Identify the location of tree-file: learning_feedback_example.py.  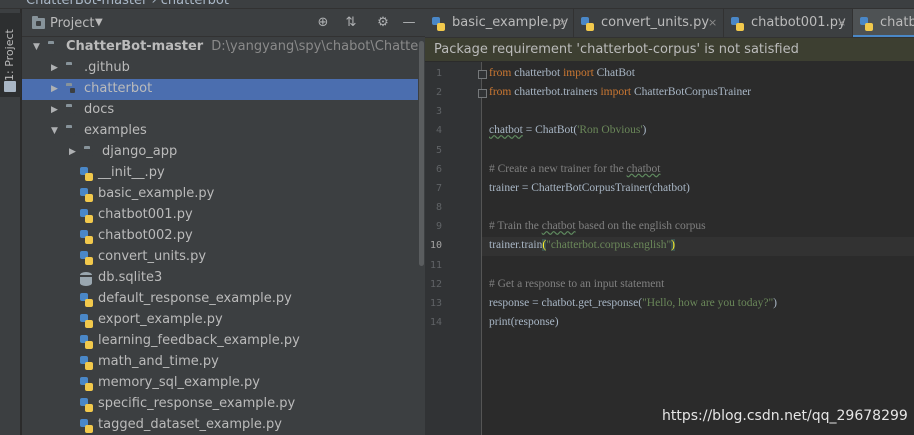
(220, 341).